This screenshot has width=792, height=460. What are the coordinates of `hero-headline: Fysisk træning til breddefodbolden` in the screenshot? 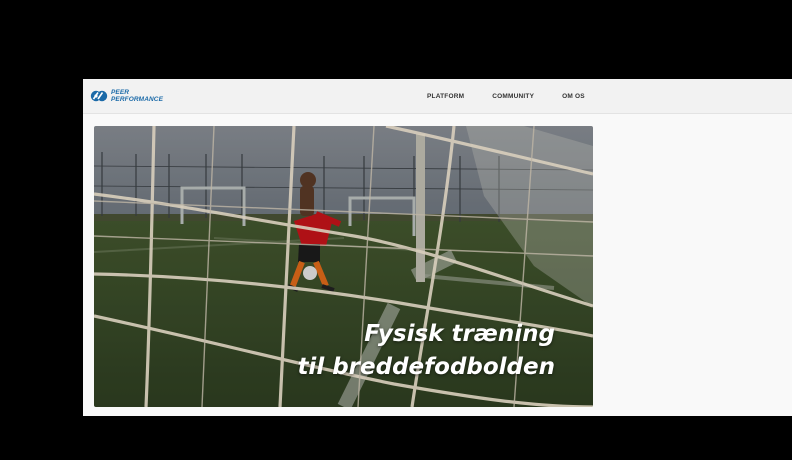 It's located at (426, 351).